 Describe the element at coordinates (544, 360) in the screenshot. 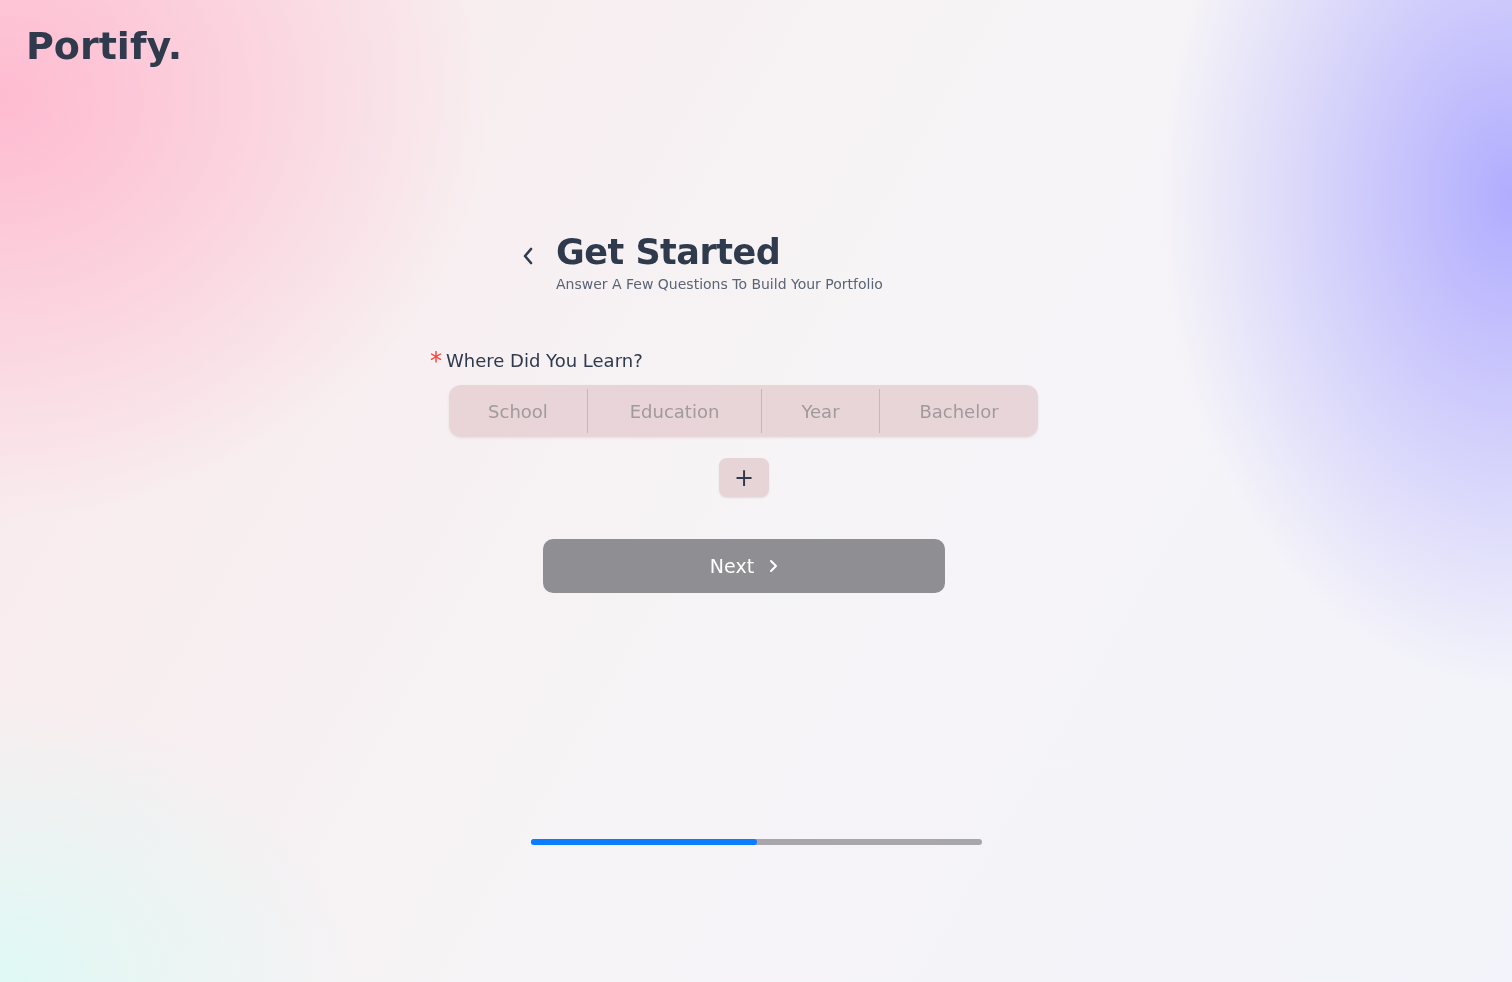

I see `question-label: Where Did You Learn?` at that location.